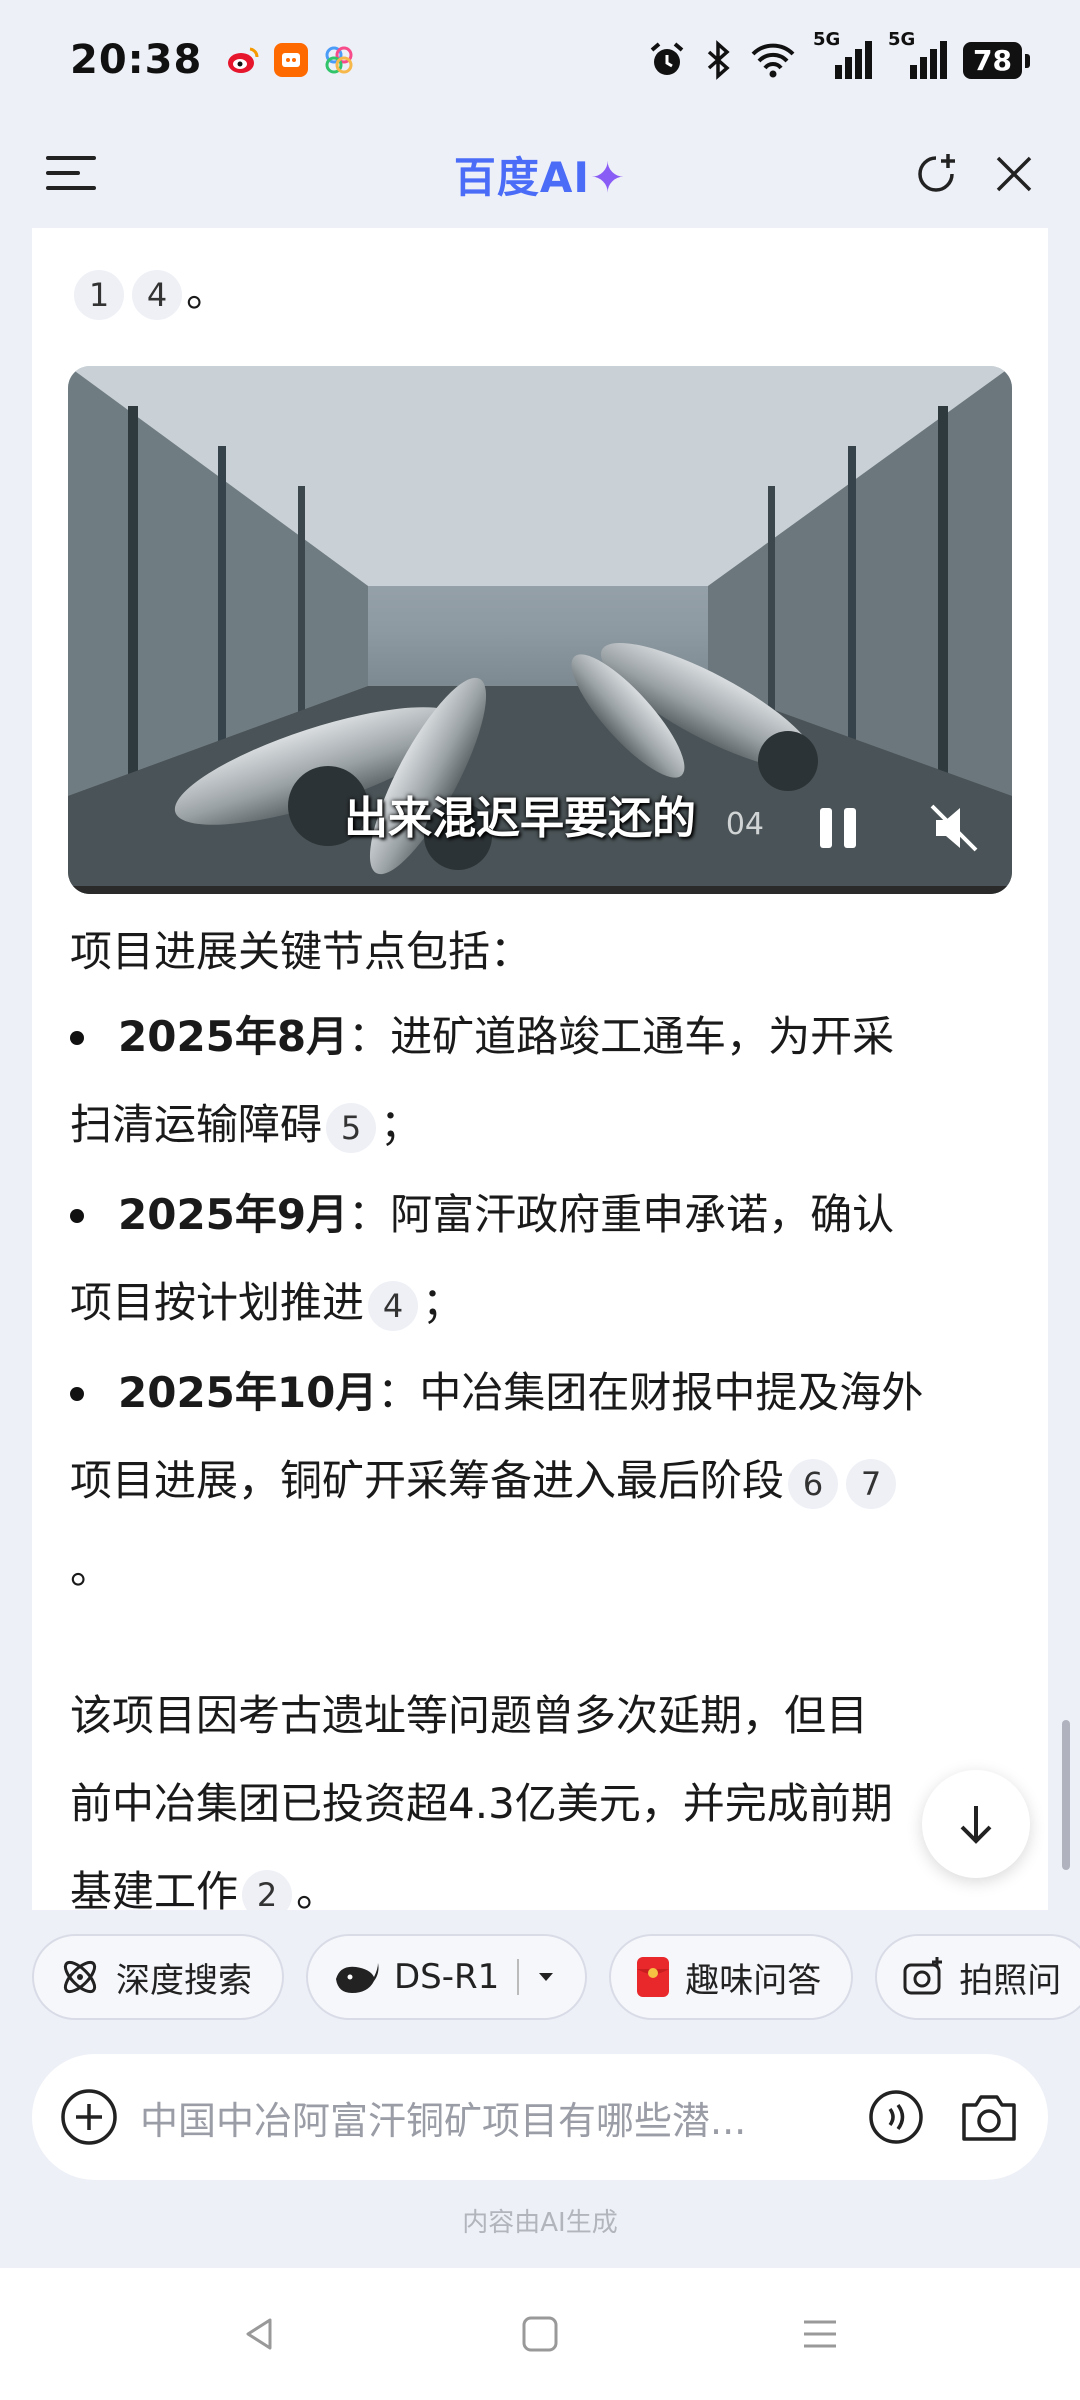  Describe the element at coordinates (642, 1036) in the screenshot. I see `milestone-text: 进矿道路竣工通车，为开采` at that location.